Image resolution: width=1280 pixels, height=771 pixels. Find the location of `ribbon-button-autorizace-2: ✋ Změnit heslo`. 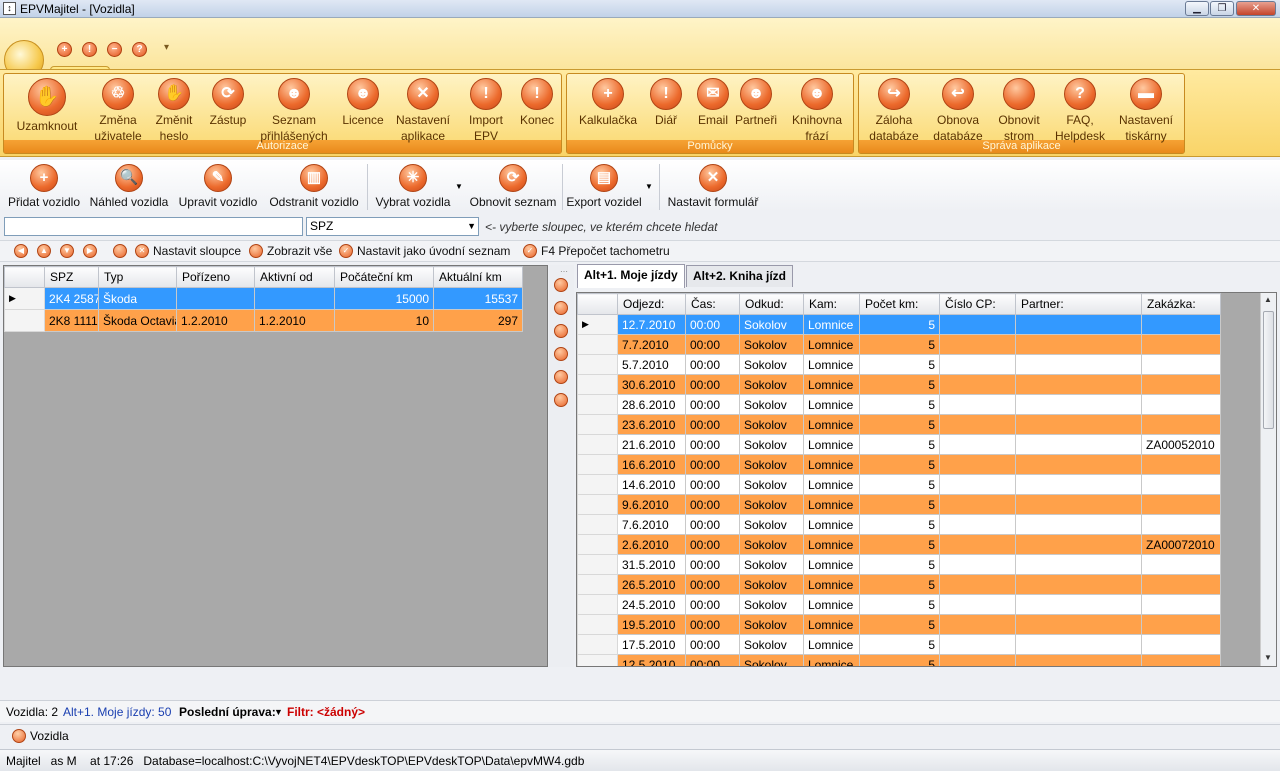

ribbon-button-autorizace-2: ✋ Změnit heslo is located at coordinates (174, 111).